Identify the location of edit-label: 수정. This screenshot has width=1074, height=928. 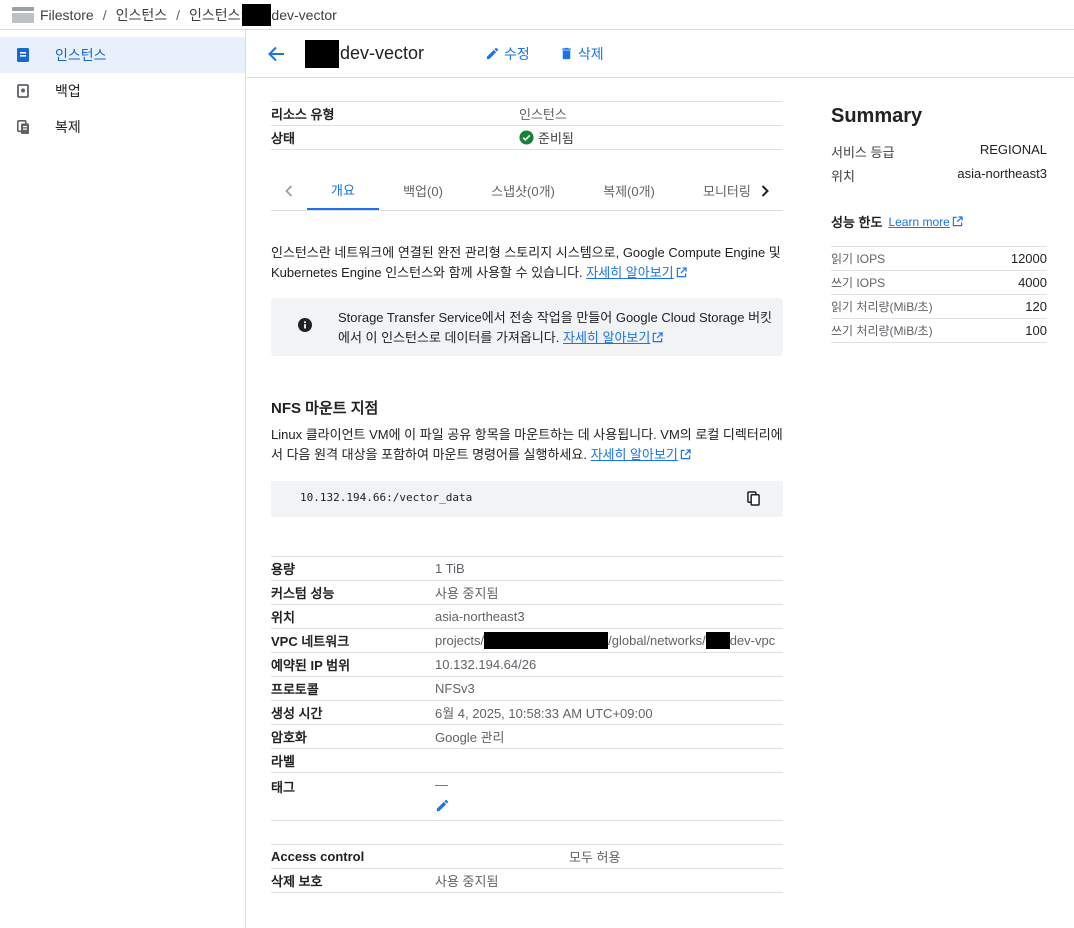
(517, 53).